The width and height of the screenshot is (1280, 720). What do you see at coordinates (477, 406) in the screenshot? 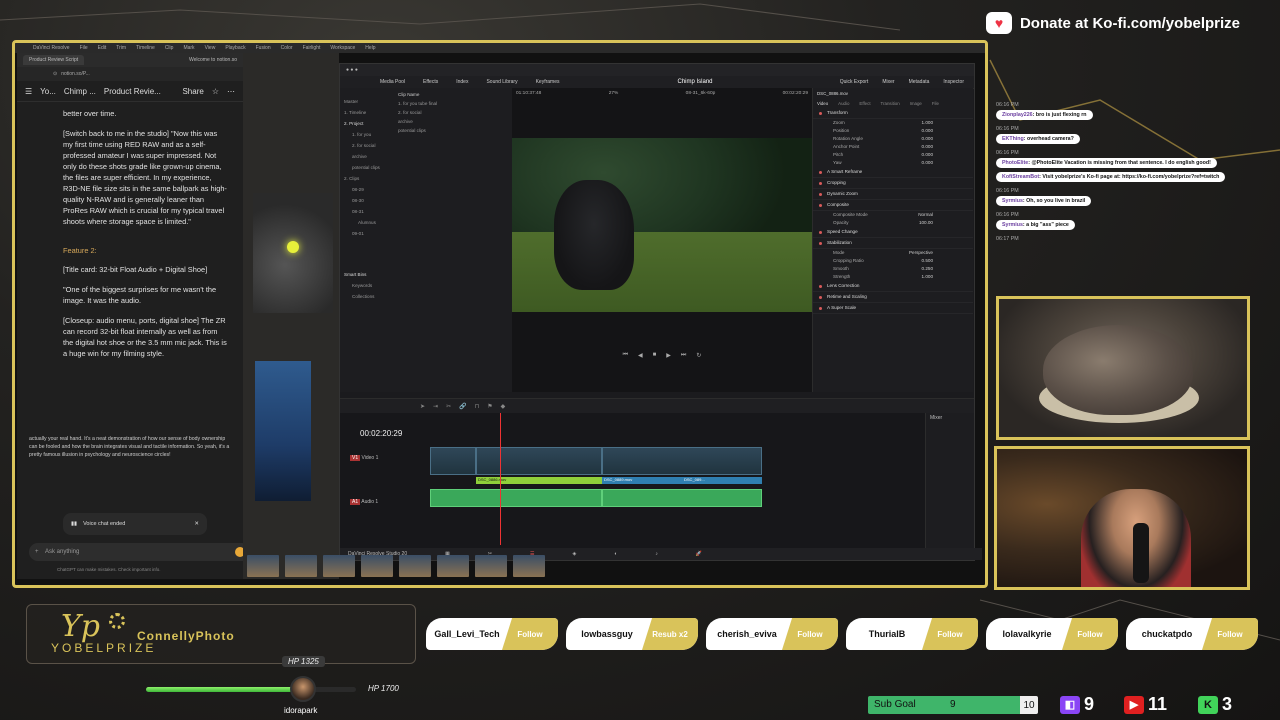
I see `snap-icon: ⊓` at bounding box center [477, 406].